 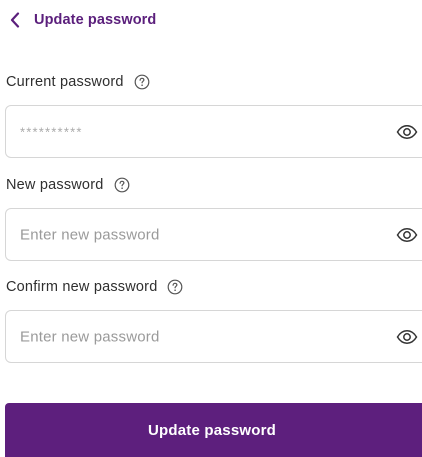 I want to click on back-button, so click(x=15, y=20).